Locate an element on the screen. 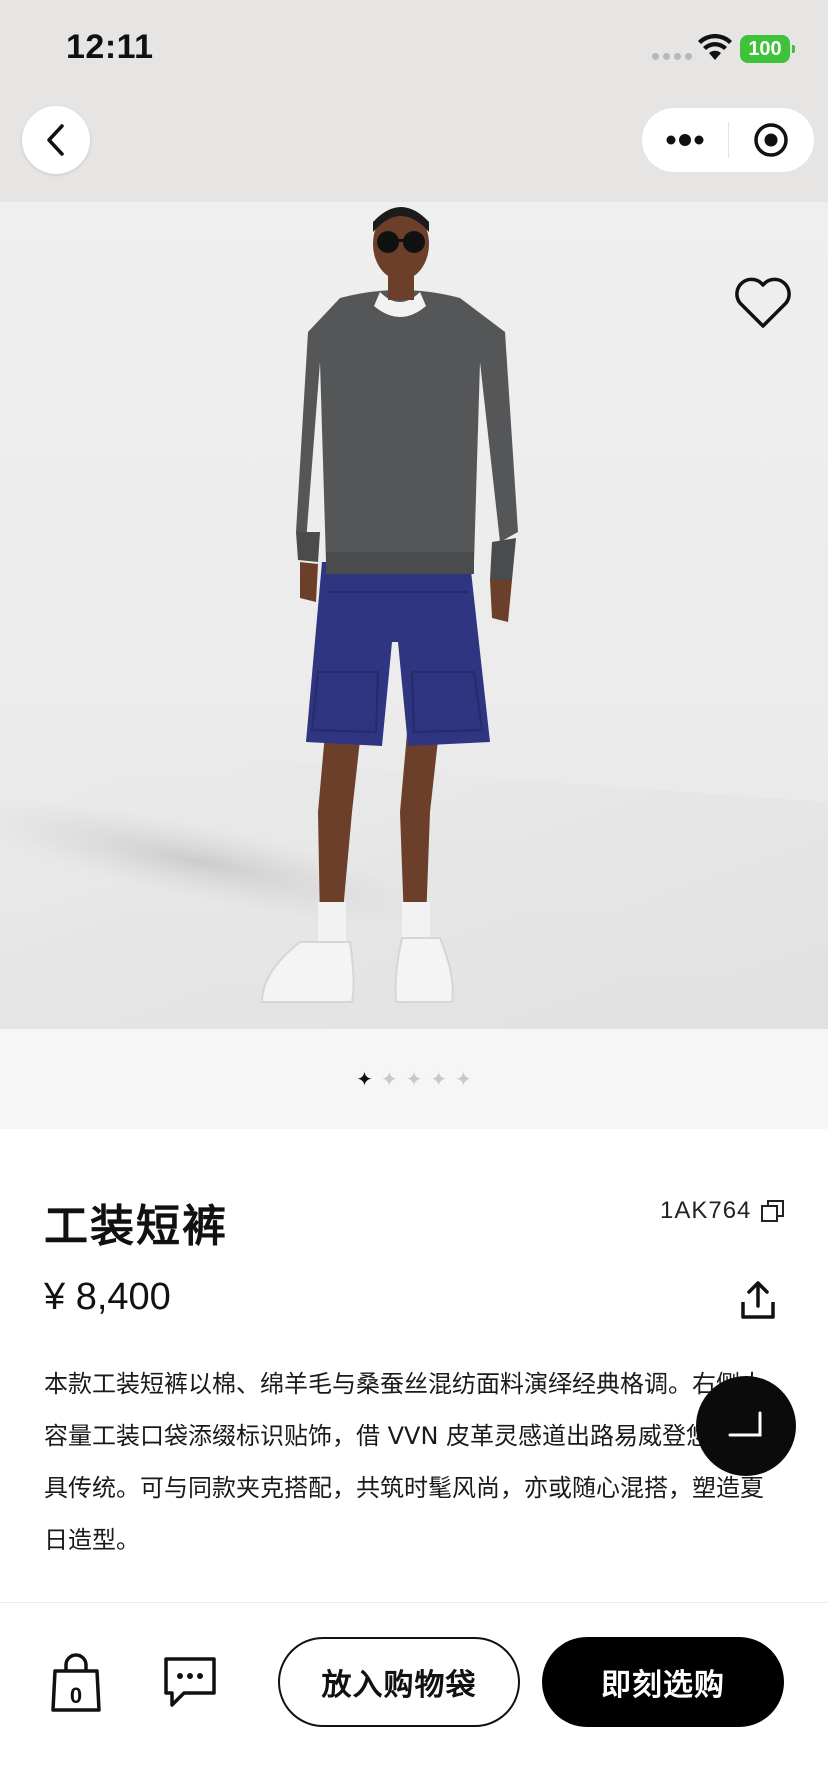 Image resolution: width=828 pixels, height=1792 pixels. product-sku: 1AK764 is located at coordinates (706, 1210).